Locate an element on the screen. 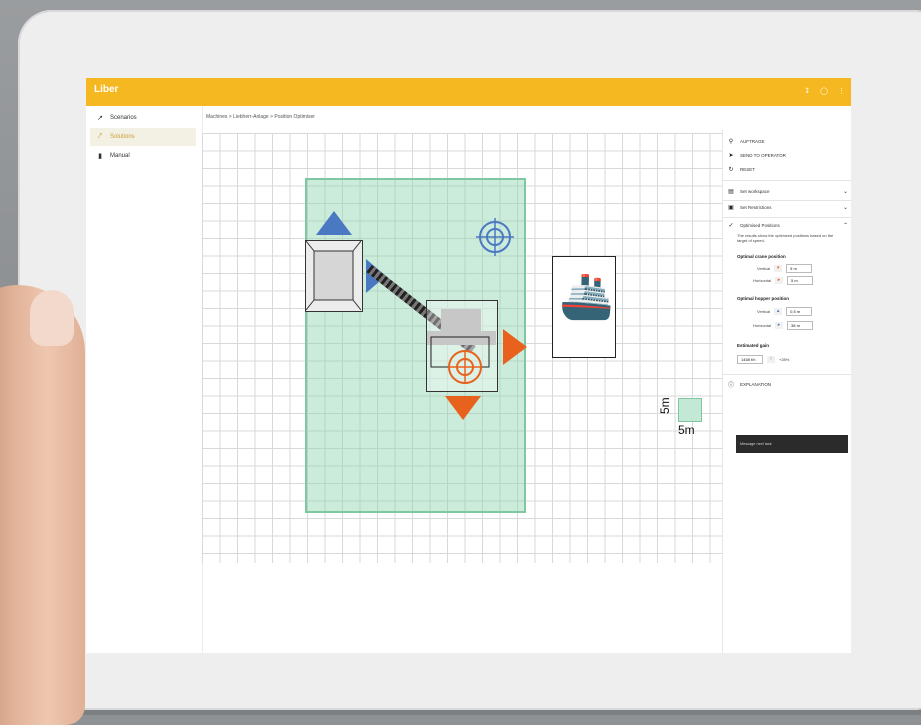  sidebar-item-label: Solutions is located at coordinates (122, 137).